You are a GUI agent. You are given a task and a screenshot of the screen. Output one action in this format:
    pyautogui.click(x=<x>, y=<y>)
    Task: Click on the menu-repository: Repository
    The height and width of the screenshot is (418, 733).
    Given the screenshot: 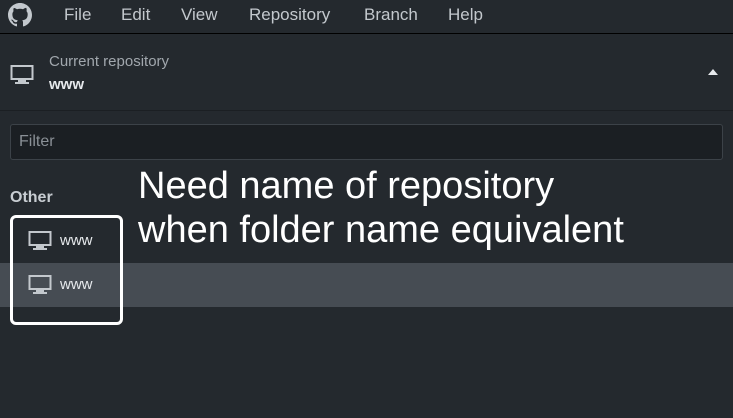 What is the action you would take?
    pyautogui.click(x=289, y=15)
    